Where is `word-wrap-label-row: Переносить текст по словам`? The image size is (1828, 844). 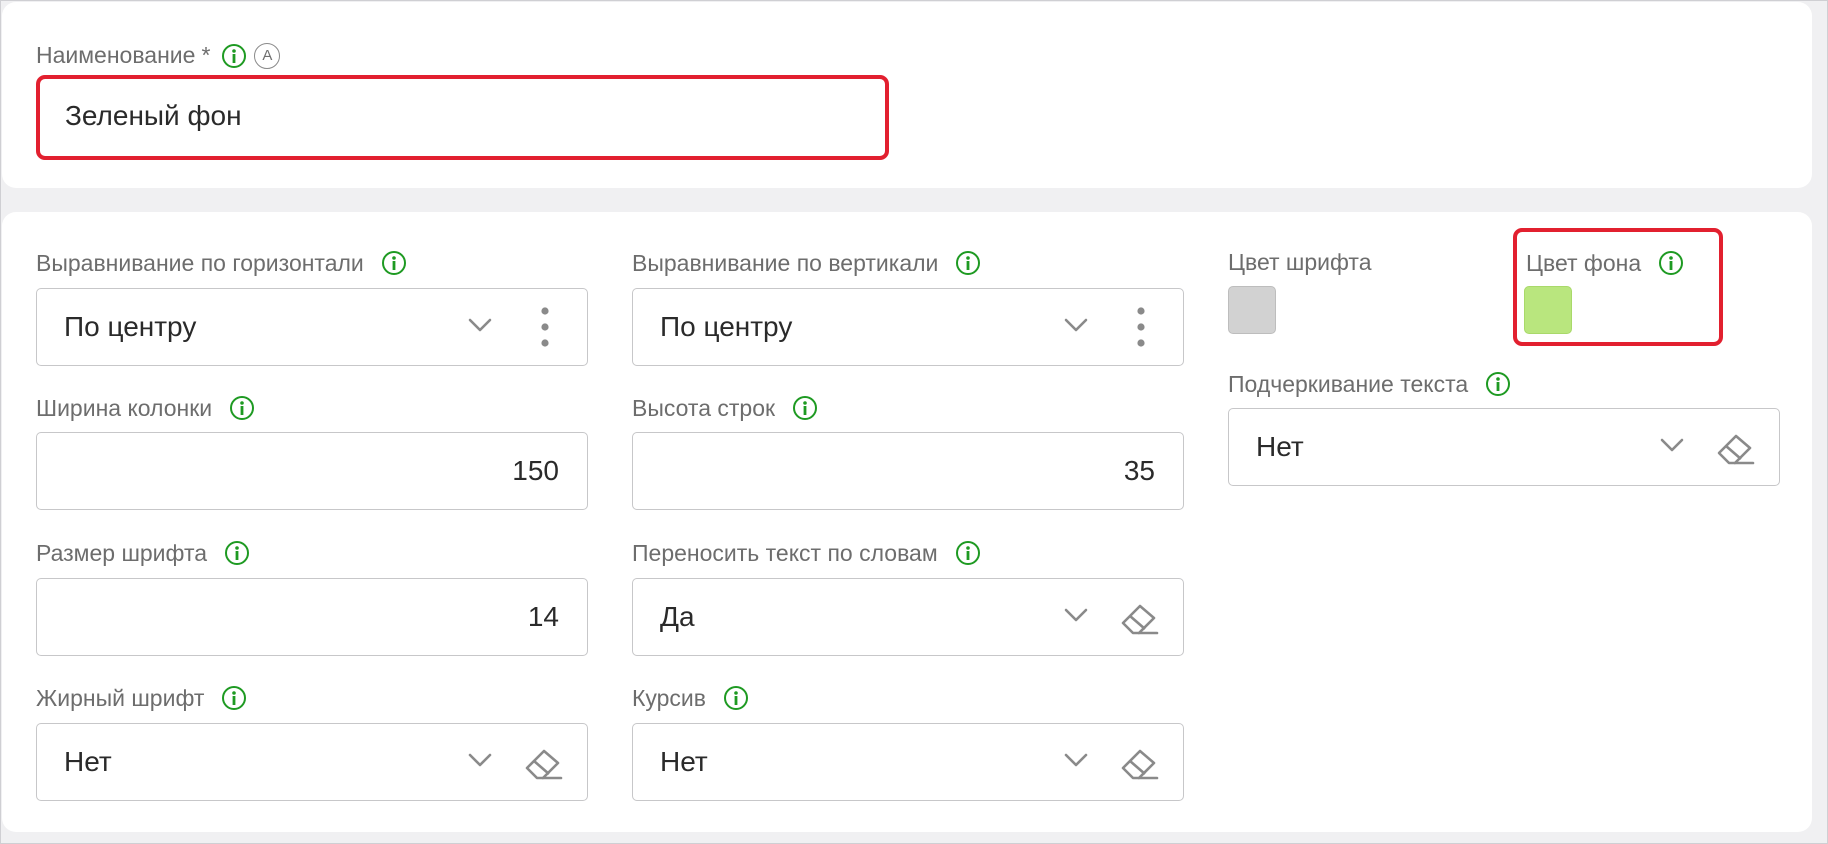
word-wrap-label-row: Переносить текст по словам is located at coordinates (806, 553).